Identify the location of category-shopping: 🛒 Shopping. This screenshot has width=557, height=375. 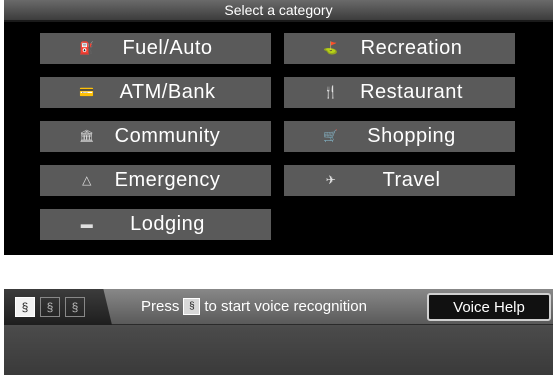
(399, 136).